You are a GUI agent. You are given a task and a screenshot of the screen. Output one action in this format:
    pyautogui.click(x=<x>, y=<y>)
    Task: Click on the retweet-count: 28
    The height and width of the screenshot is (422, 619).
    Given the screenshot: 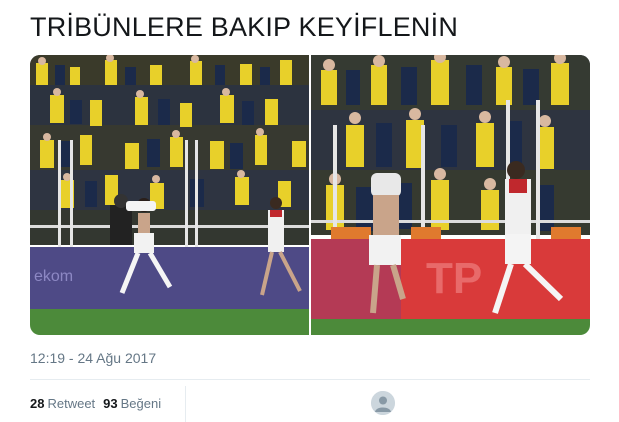 What is the action you would take?
    pyautogui.click(x=37, y=403)
    